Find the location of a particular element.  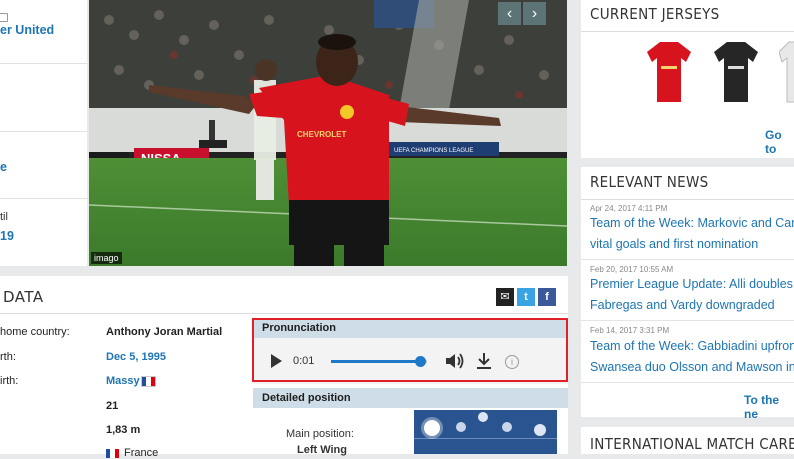

position-marker-left-wing is located at coordinates (432, 428).